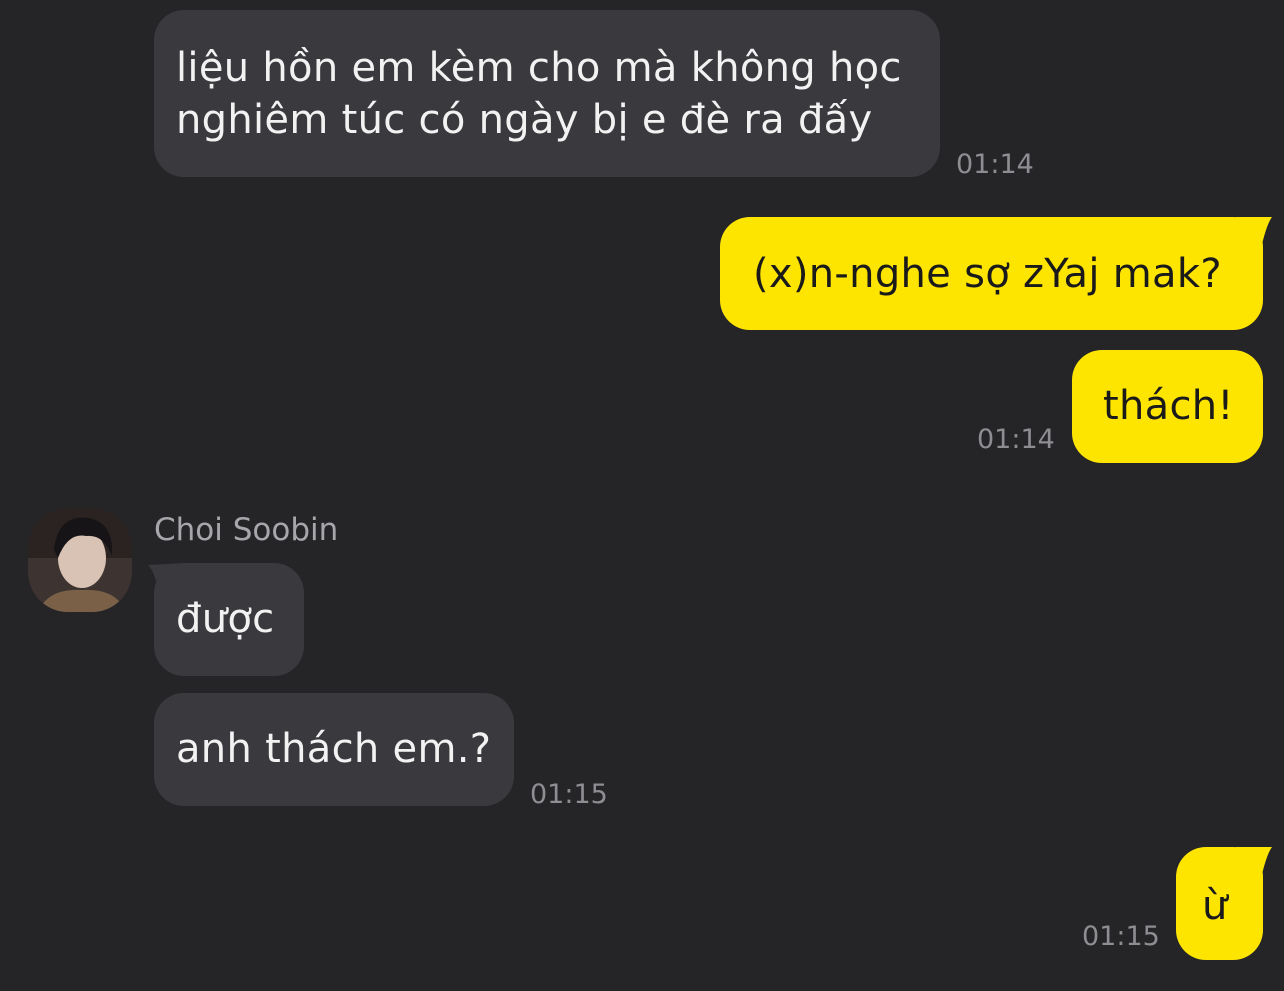 The width and height of the screenshot is (1284, 991). I want to click on outgoing-message-bubble: (x)n-nghe sợ zYaj mak?, so click(991, 273).